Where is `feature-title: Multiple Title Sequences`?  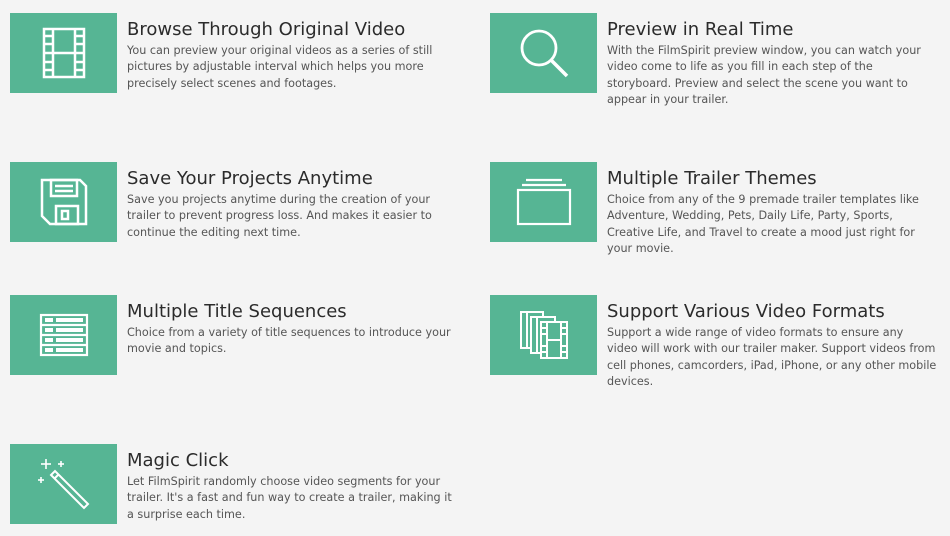
feature-title: Multiple Title Sequences is located at coordinates (237, 311).